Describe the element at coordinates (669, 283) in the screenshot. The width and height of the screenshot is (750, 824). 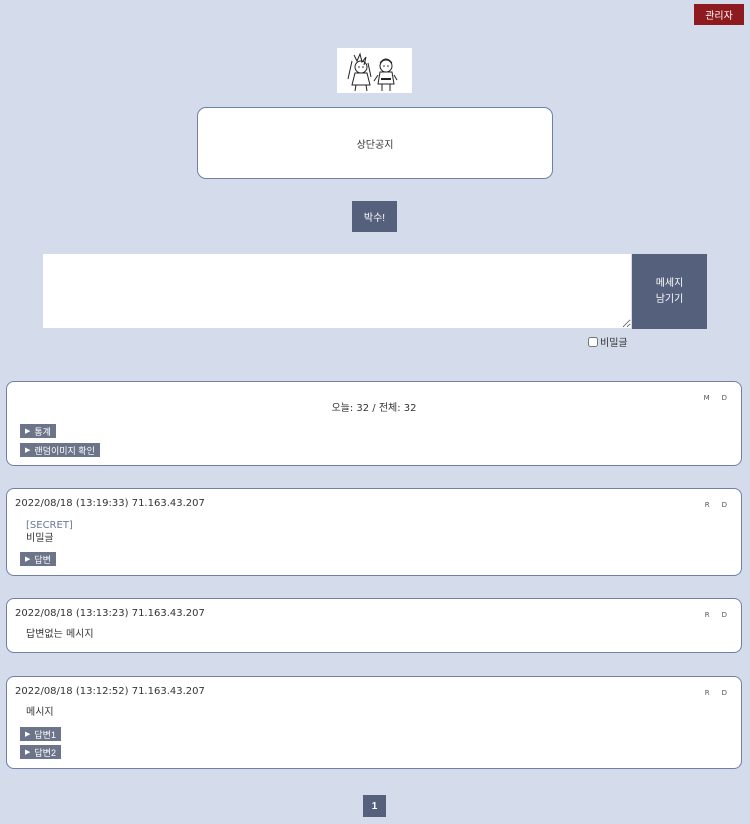
I see `submit-label-line1: 메세지` at that location.